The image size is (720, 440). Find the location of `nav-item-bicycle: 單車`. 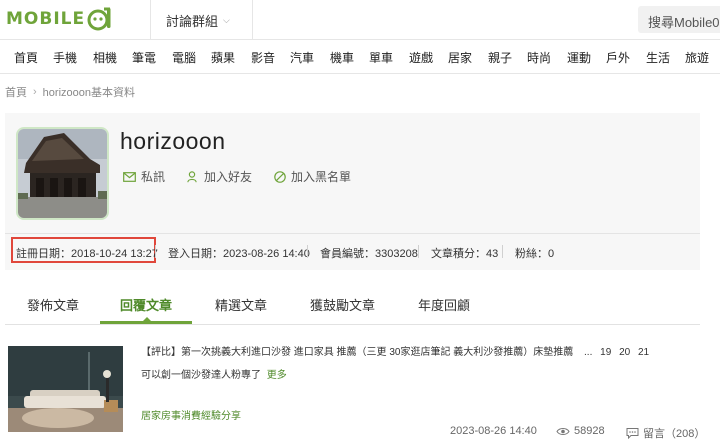

nav-item-bicycle: 單車 is located at coordinates (381, 57).